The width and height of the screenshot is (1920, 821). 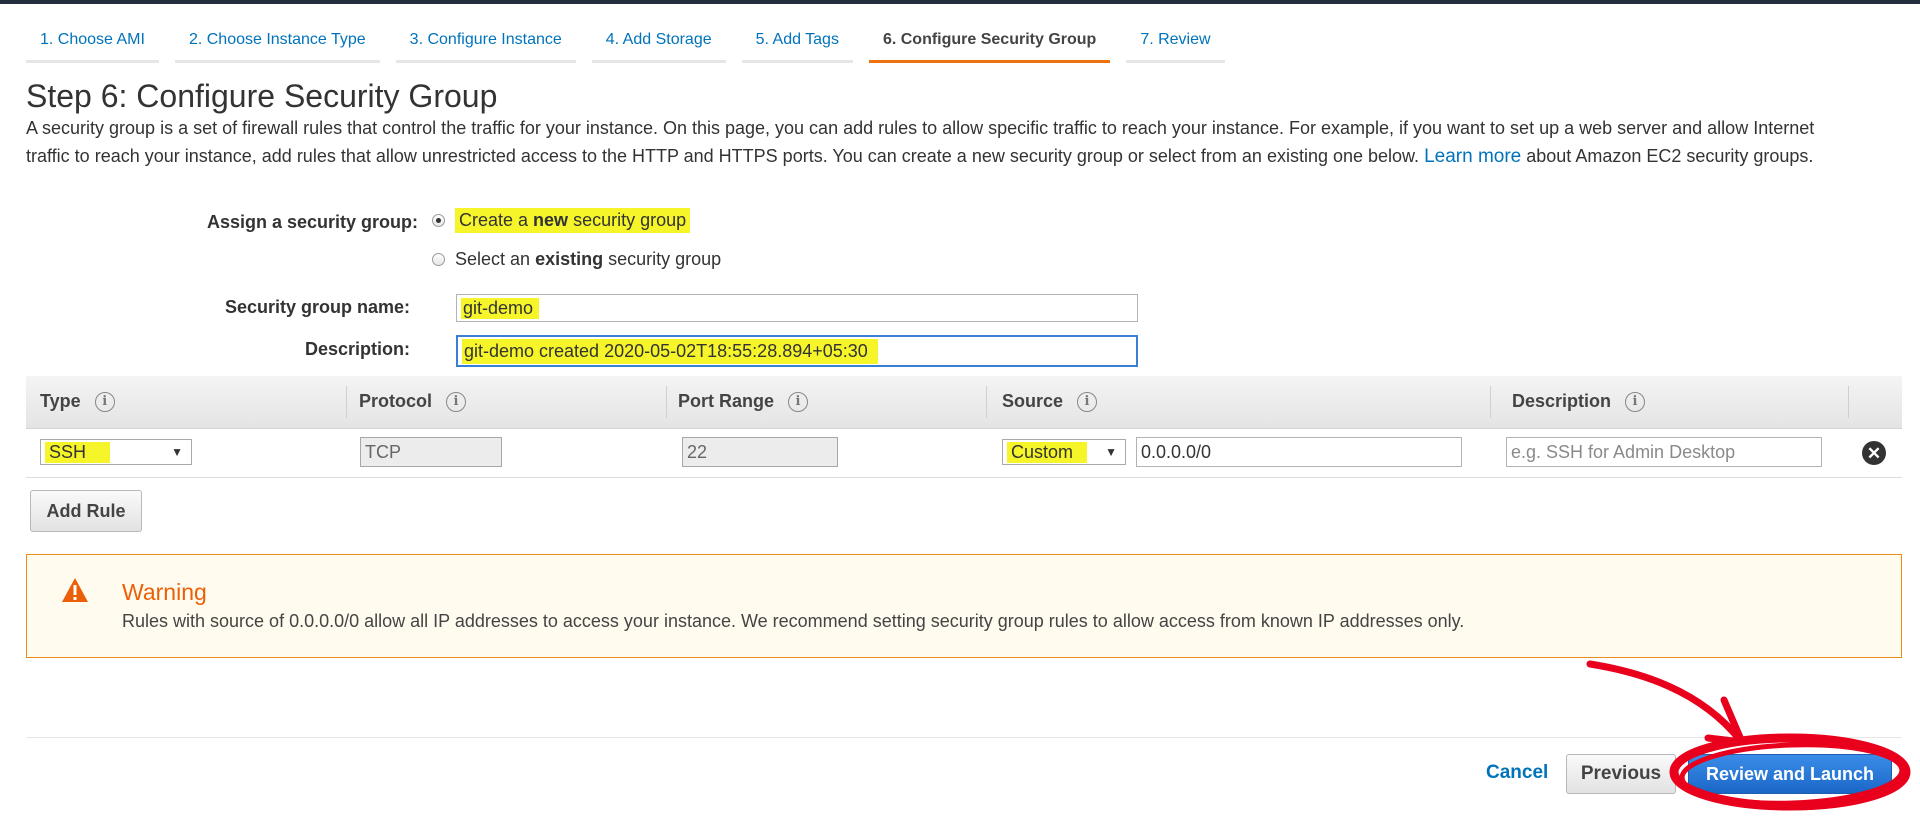 I want to click on tab-configure-instance: 3. Configure Instance, so click(x=485, y=43).